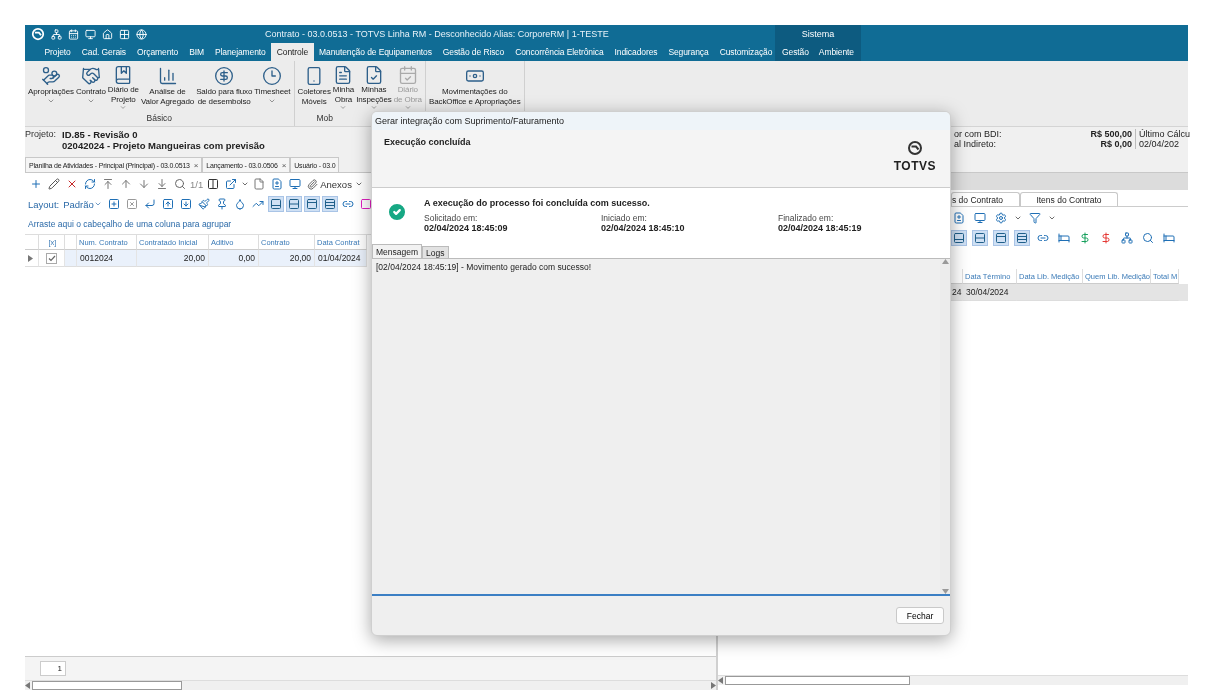 This screenshot has height=690, width=1219. I want to click on chart-icon, so click(257, 204).